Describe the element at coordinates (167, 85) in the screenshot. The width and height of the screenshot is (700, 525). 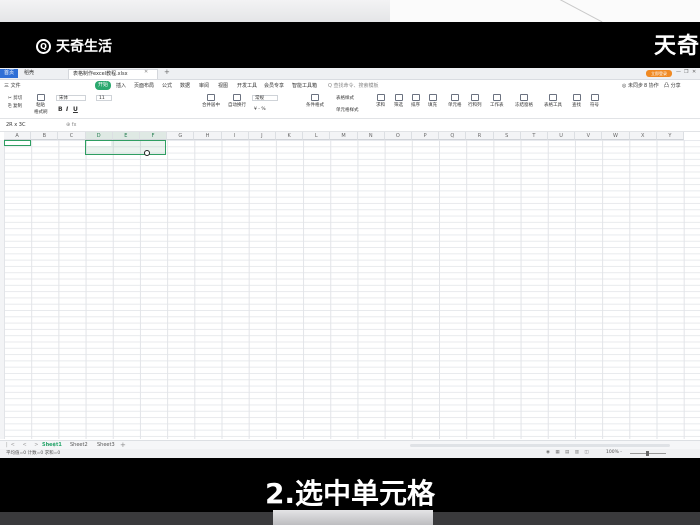
I see `menu-formula: 公式` at that location.